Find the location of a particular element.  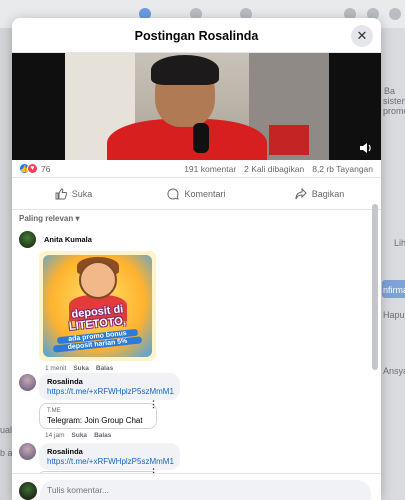

video-frame is located at coordinates (197, 106).